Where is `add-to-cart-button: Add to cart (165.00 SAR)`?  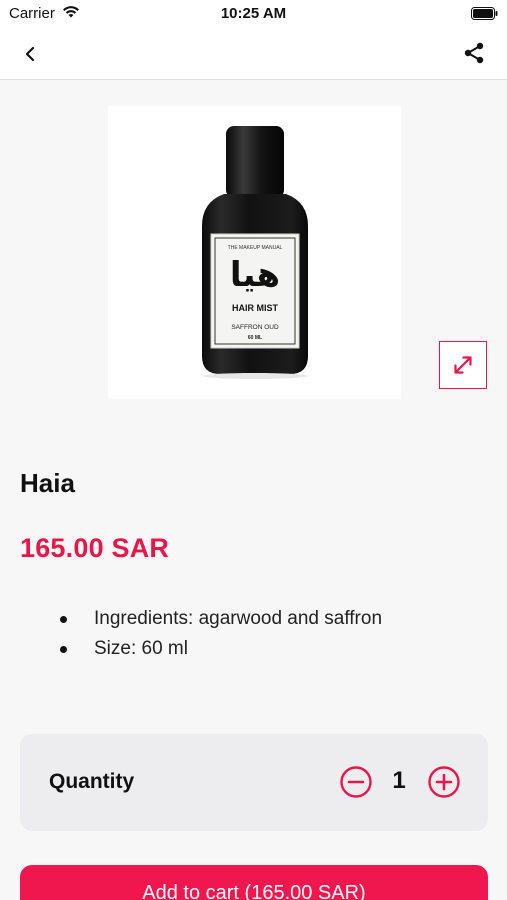
add-to-cart-button: Add to cart (165.00 SAR) is located at coordinates (254, 882).